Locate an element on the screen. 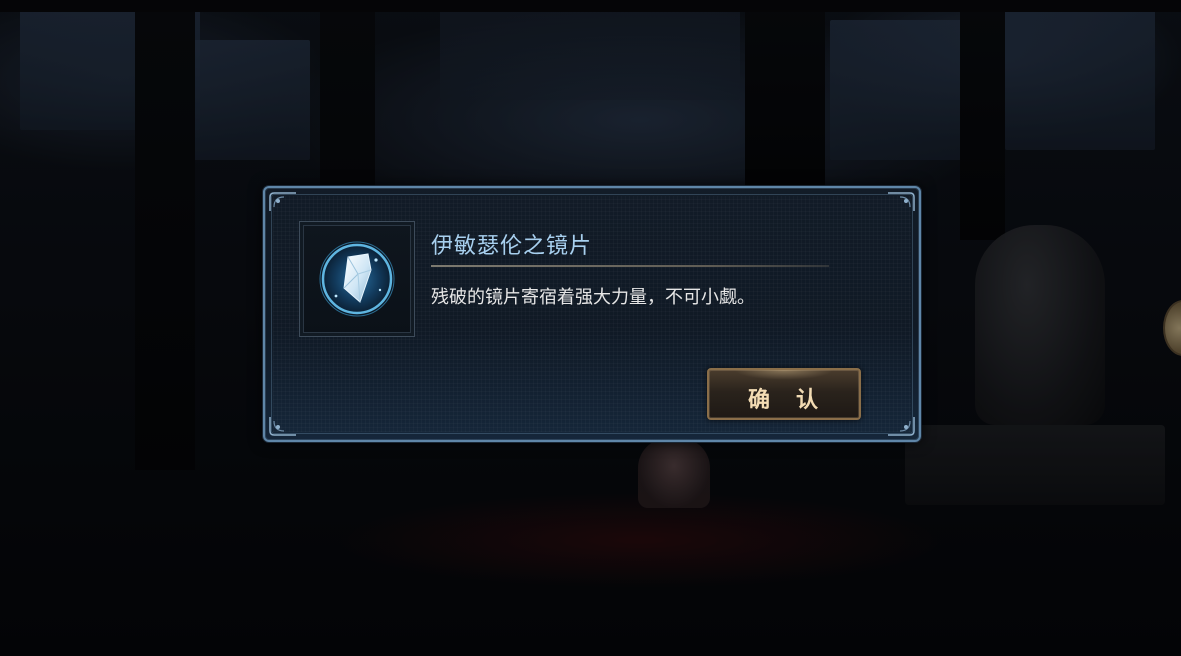  crystal-shard-icon is located at coordinates (357, 279).